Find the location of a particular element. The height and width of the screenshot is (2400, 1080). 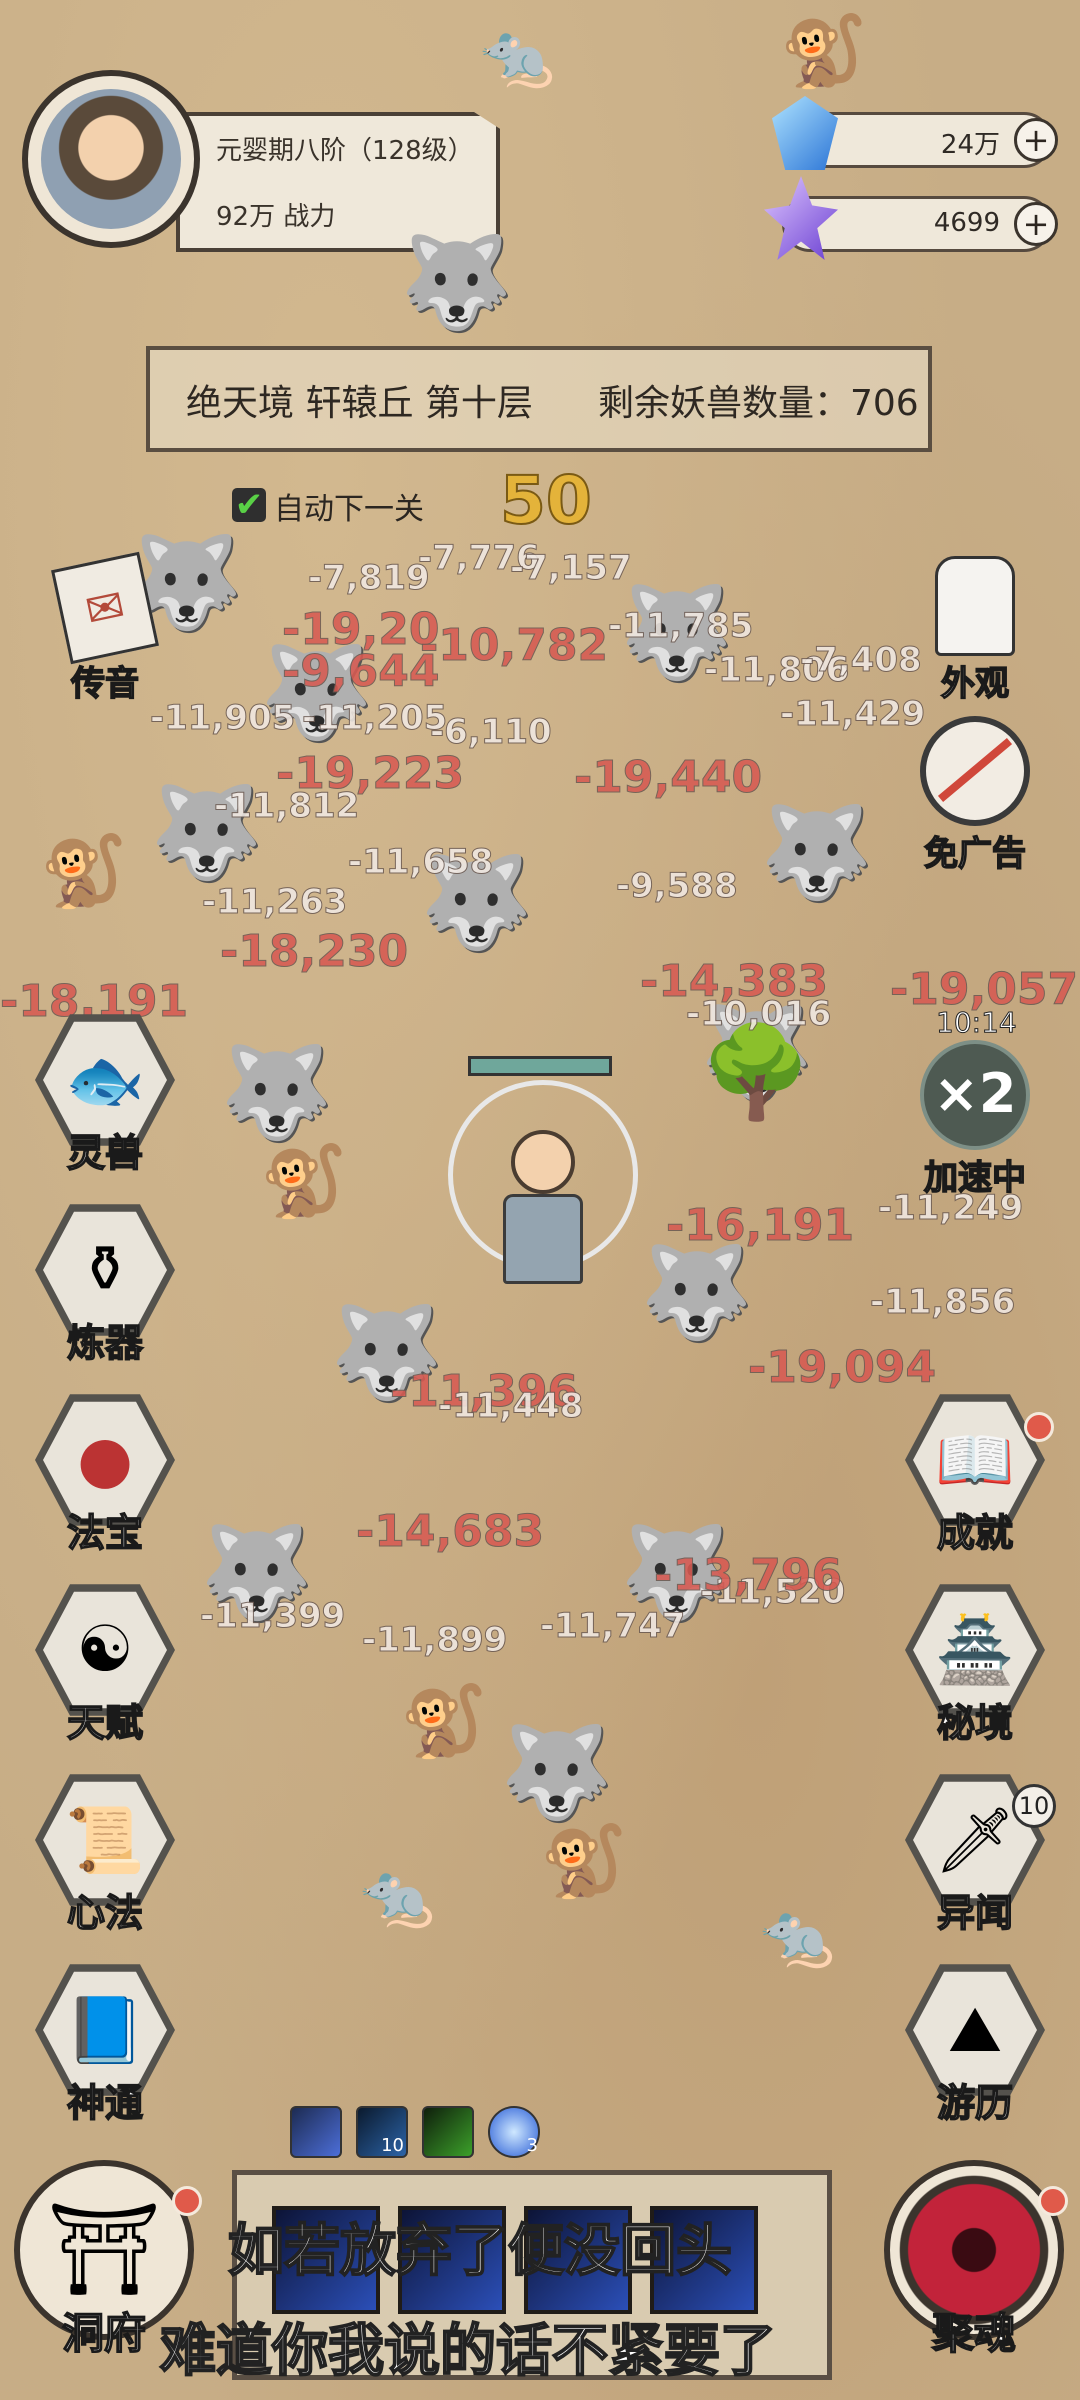

damage-number: -14,683 is located at coordinates (450, 1532).